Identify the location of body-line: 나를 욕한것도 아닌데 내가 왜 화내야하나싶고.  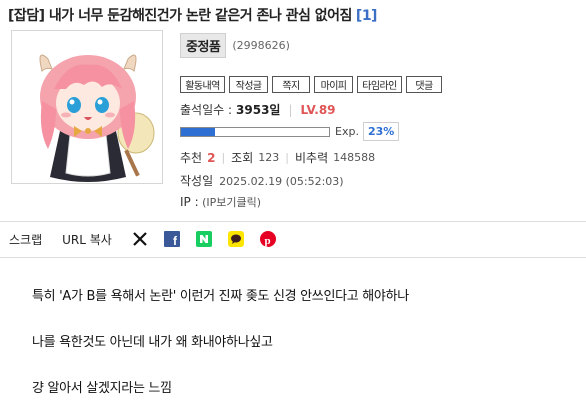
(152, 342).